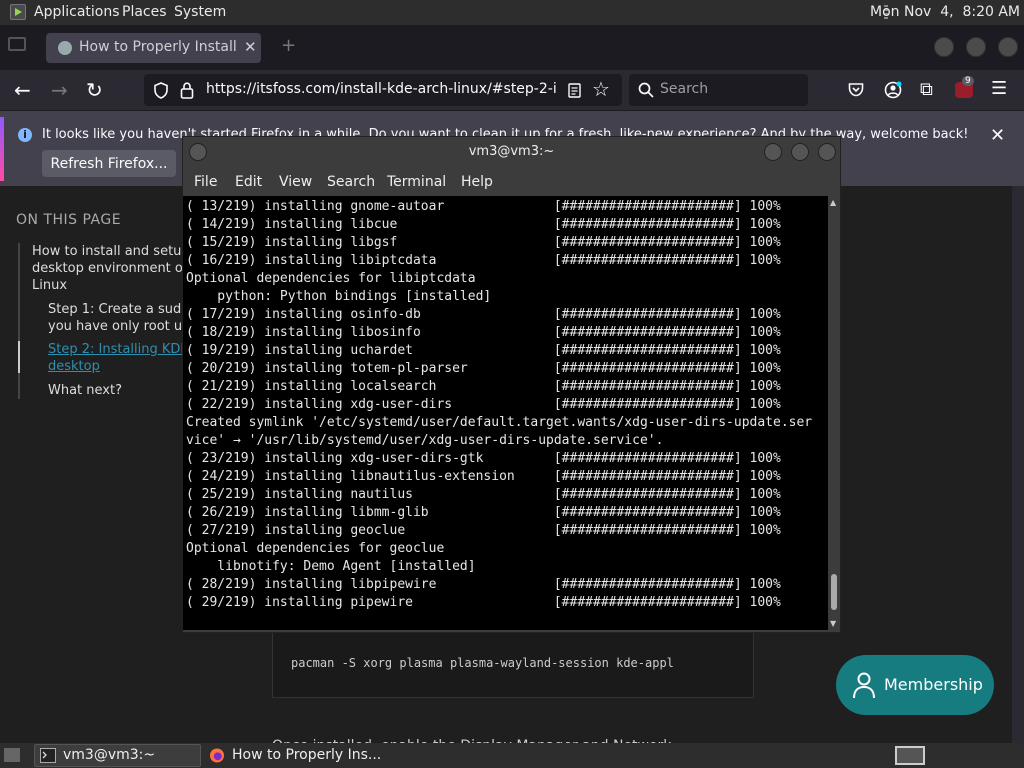  I want to click on terminal-minimize-button, so click(773, 152).